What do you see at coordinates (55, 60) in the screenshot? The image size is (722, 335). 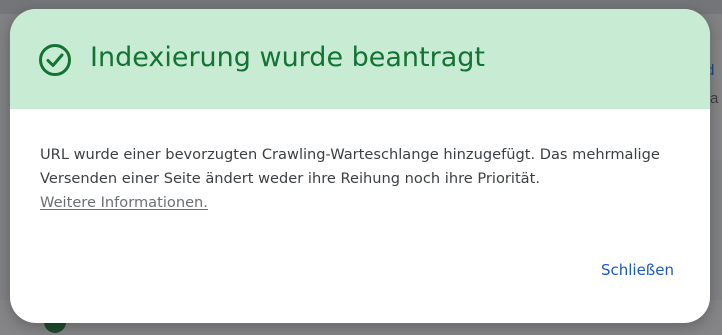 I see `check-circle-icon` at bounding box center [55, 60].